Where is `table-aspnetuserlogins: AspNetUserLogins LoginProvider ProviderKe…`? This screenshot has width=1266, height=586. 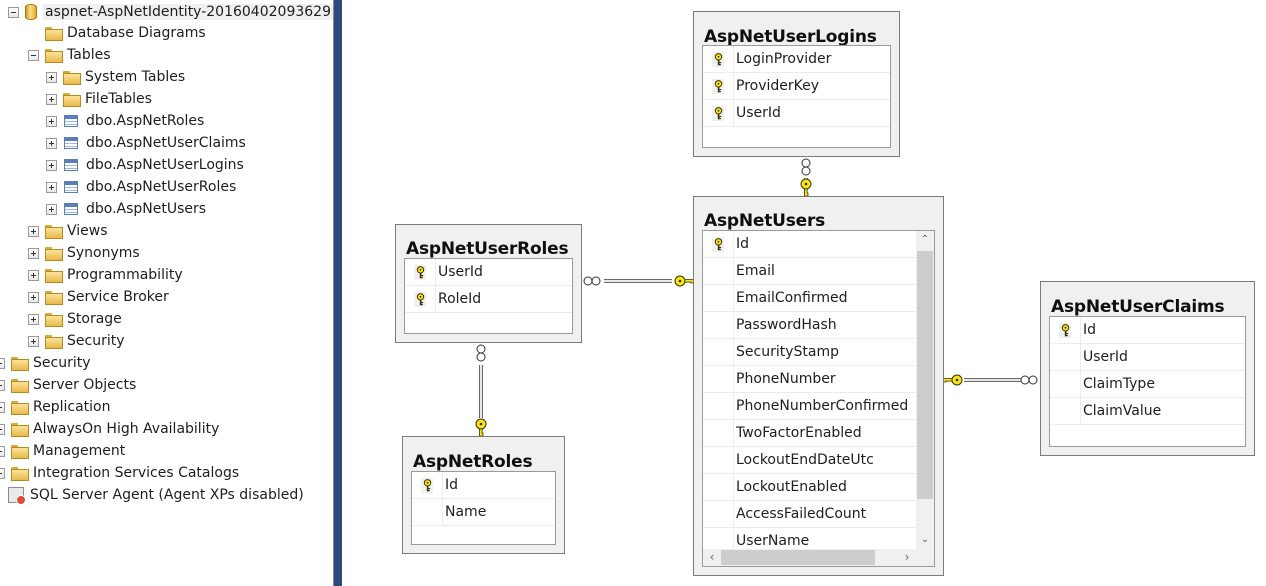
table-aspnetuserlogins: AspNetUserLogins LoginProvider ProviderKe… is located at coordinates (796, 84).